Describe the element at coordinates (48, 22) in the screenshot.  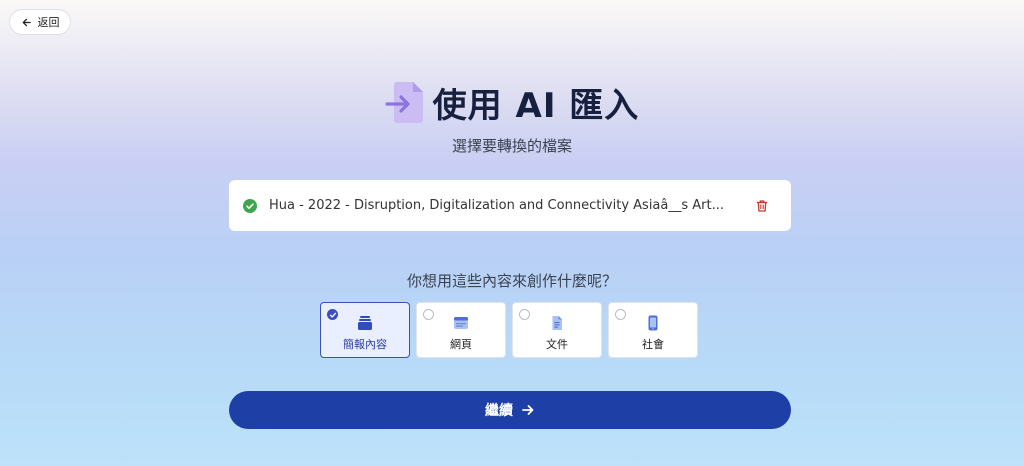
I see `back-label: 返回` at that location.